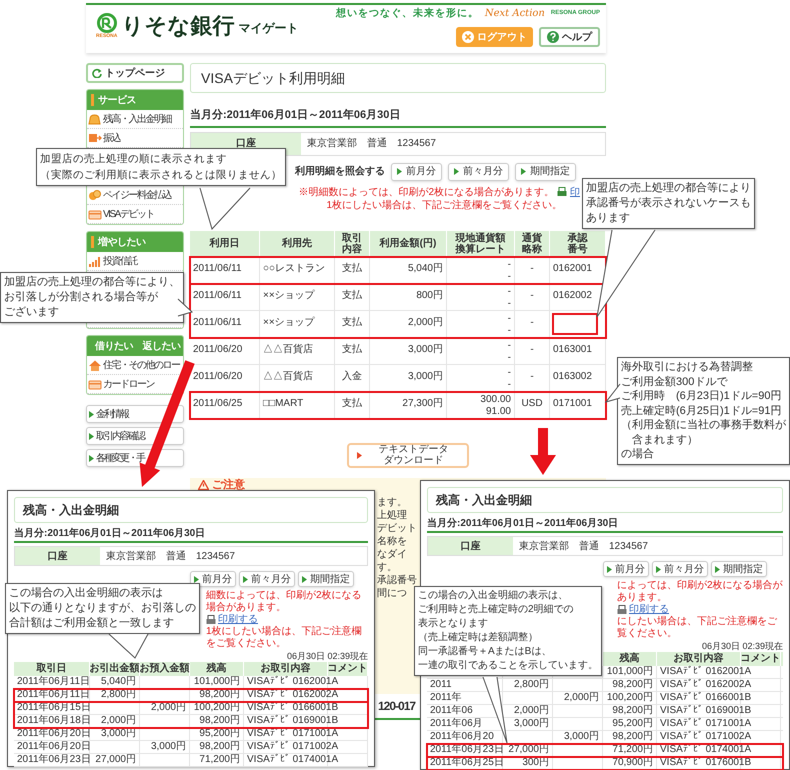 The width and height of the screenshot is (790, 770). I want to click on logo-icon, so click(106, 23).